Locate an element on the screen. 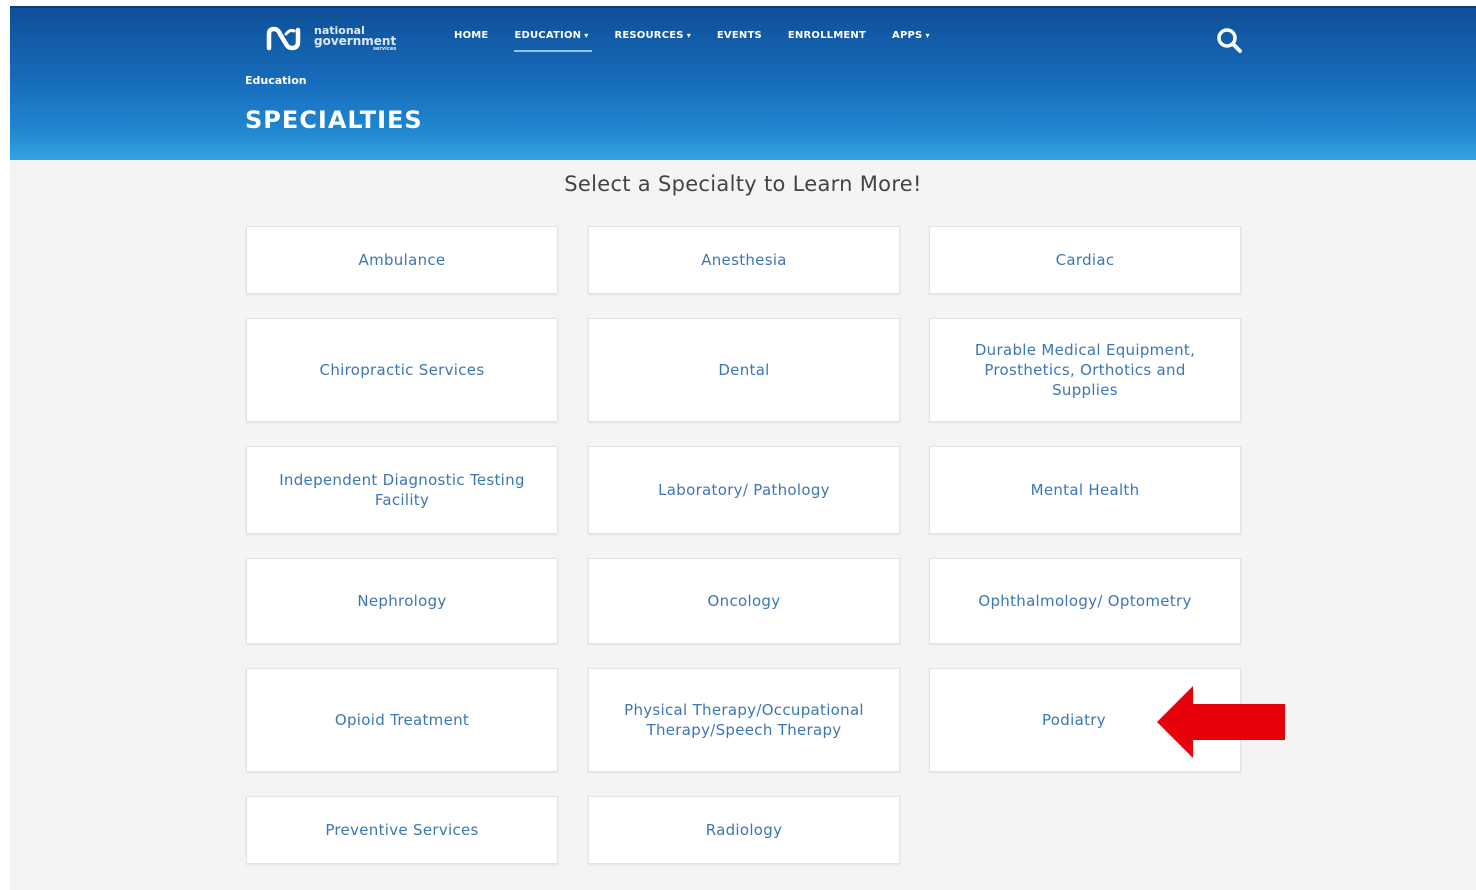 This screenshot has width=1476, height=890. nav-events-label: EVENTS is located at coordinates (739, 35).